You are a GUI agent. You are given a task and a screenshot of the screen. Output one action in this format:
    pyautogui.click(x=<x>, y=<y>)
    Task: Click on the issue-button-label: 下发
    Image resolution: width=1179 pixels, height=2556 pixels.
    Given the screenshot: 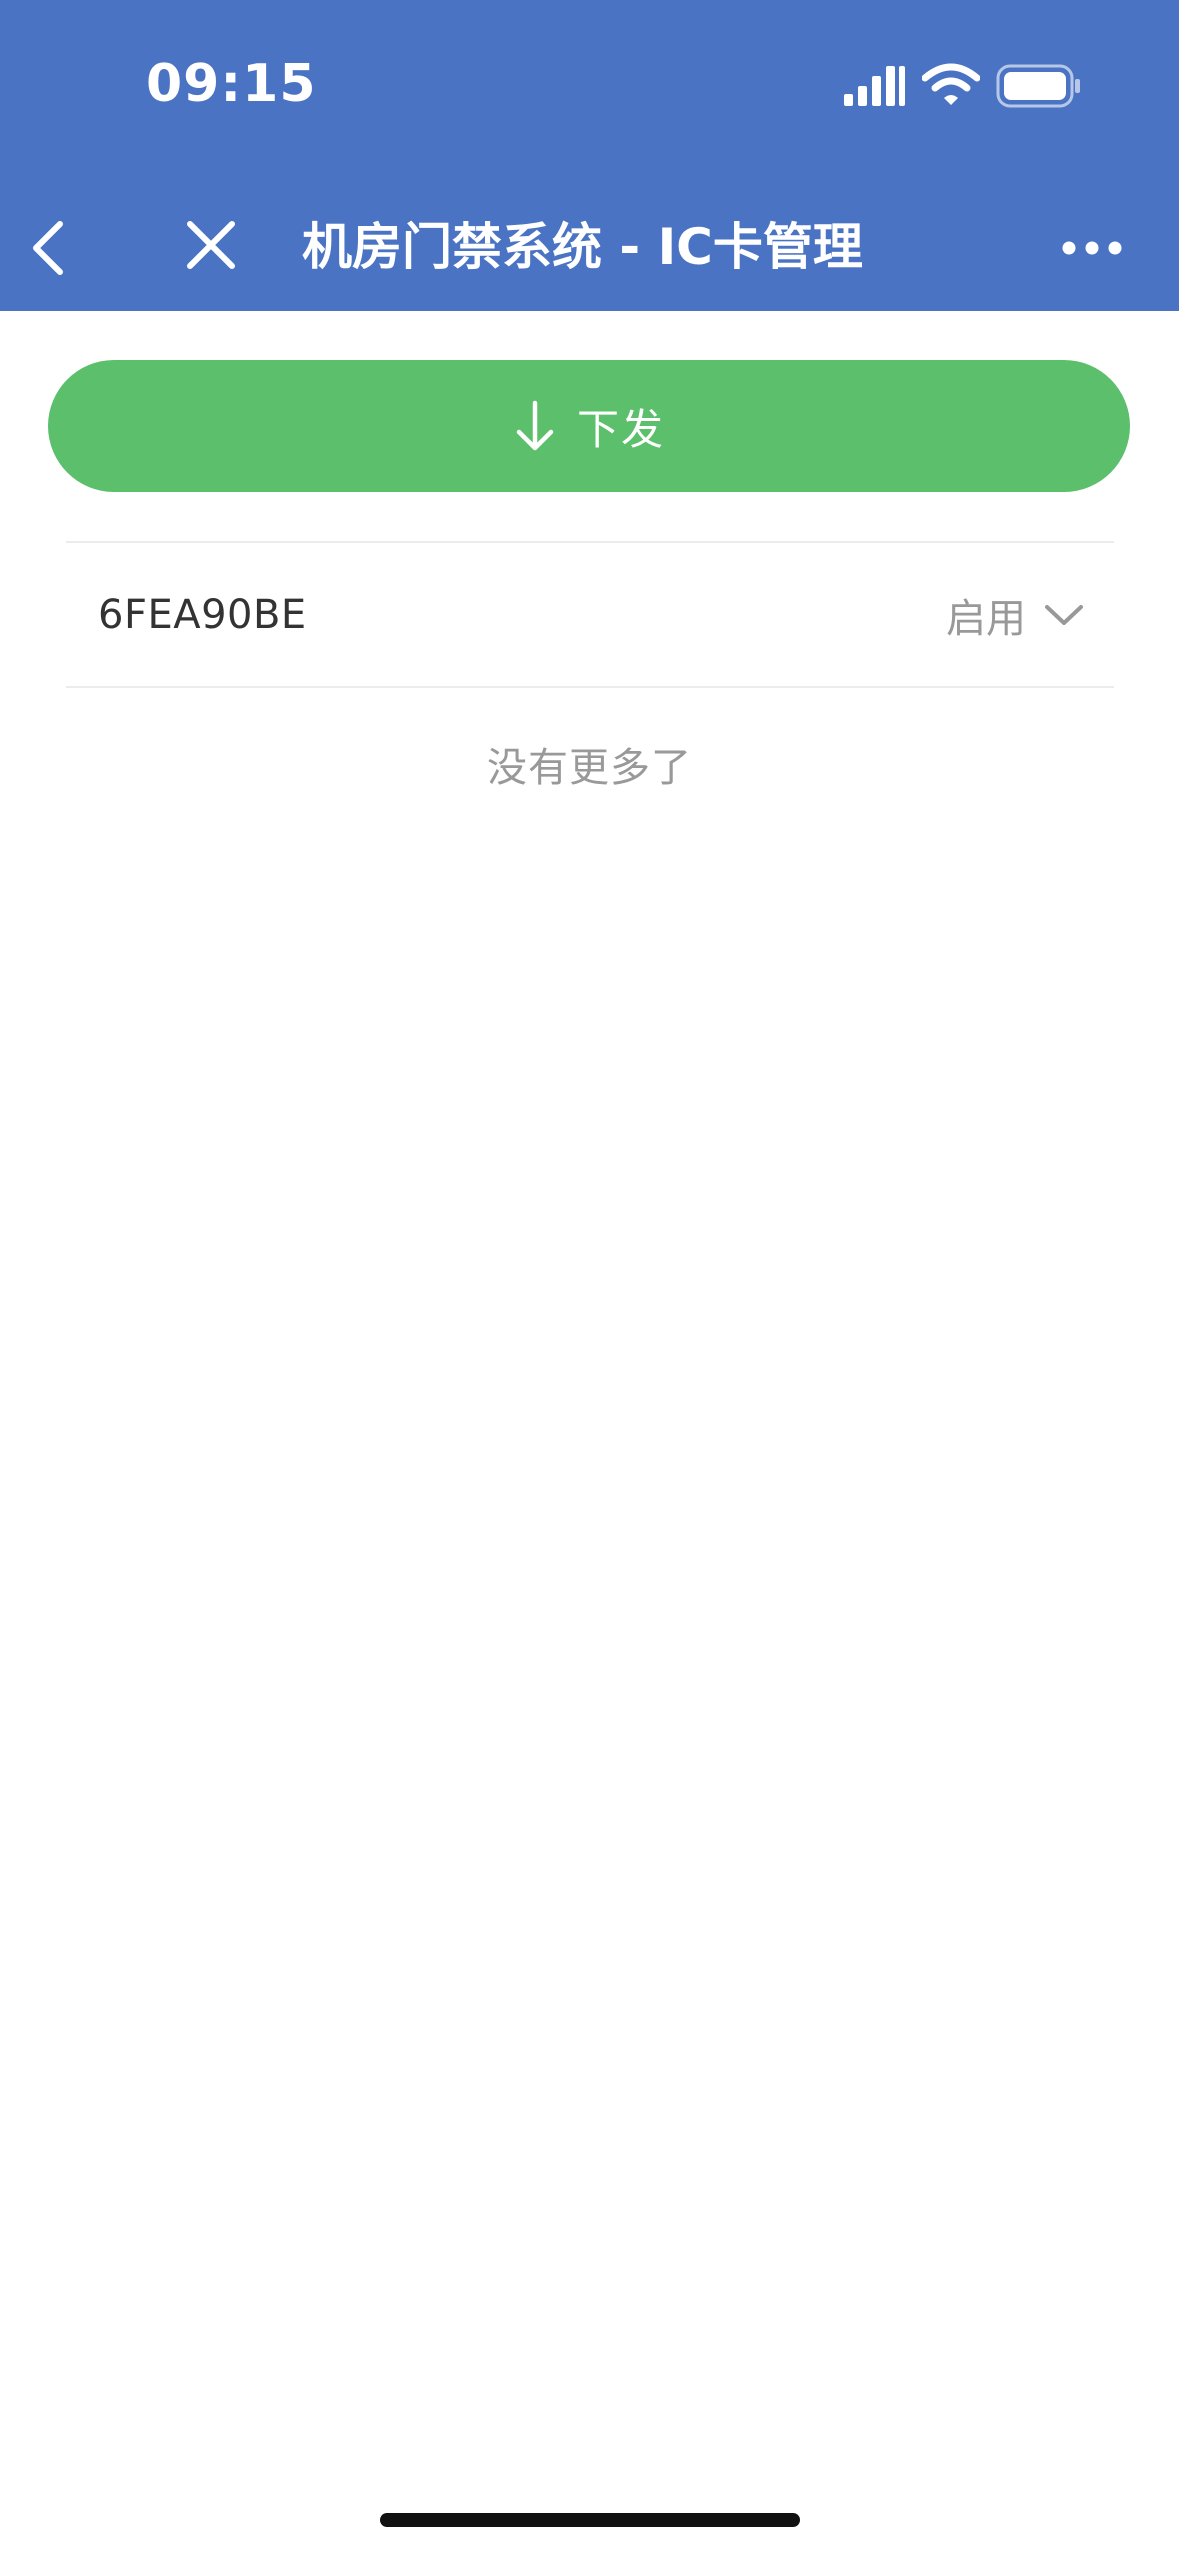 What is the action you would take?
    pyautogui.click(x=620, y=429)
    